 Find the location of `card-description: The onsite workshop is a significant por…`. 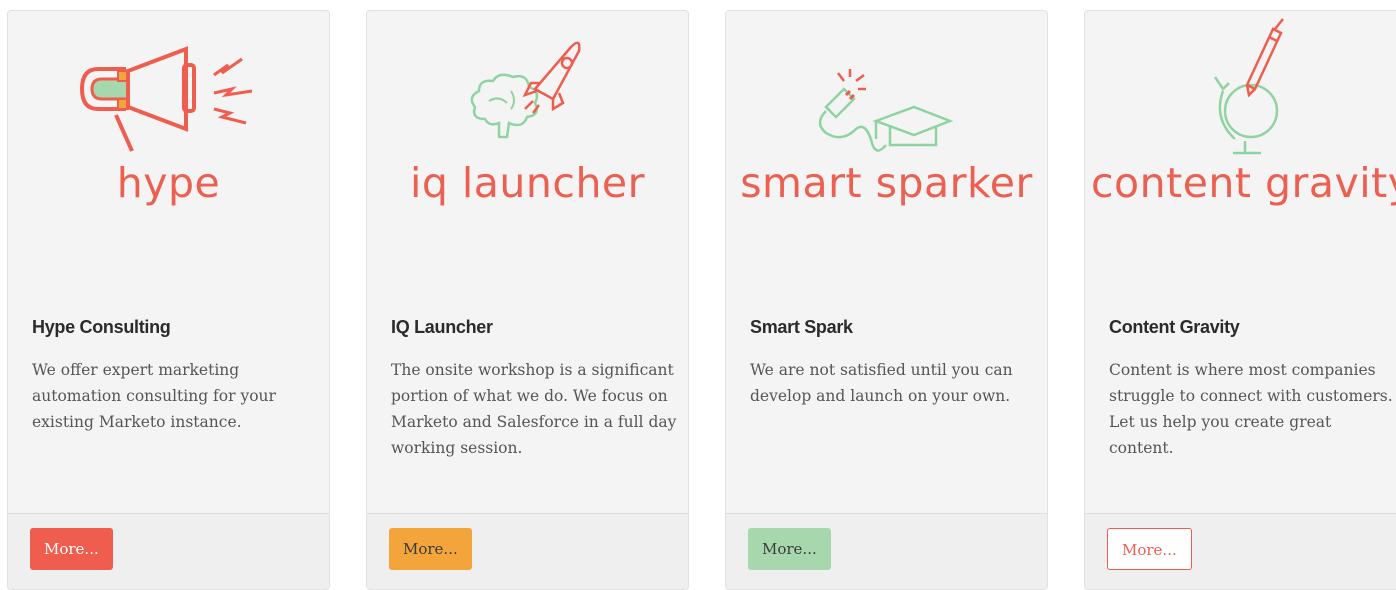

card-description: The onsite workshop is a significant por… is located at coordinates (534, 409).